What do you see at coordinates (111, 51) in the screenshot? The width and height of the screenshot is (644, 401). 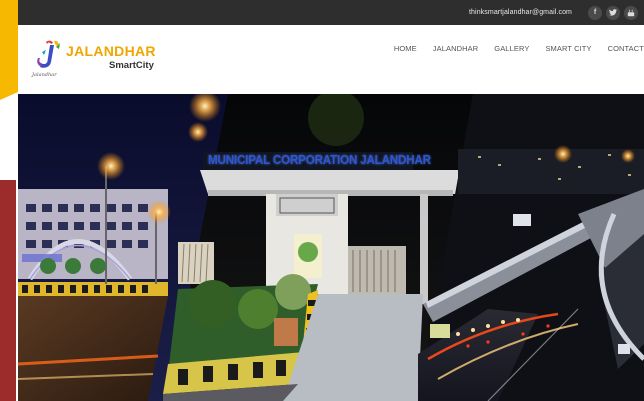 I see `logo-title: JALANDHAR` at bounding box center [111, 51].